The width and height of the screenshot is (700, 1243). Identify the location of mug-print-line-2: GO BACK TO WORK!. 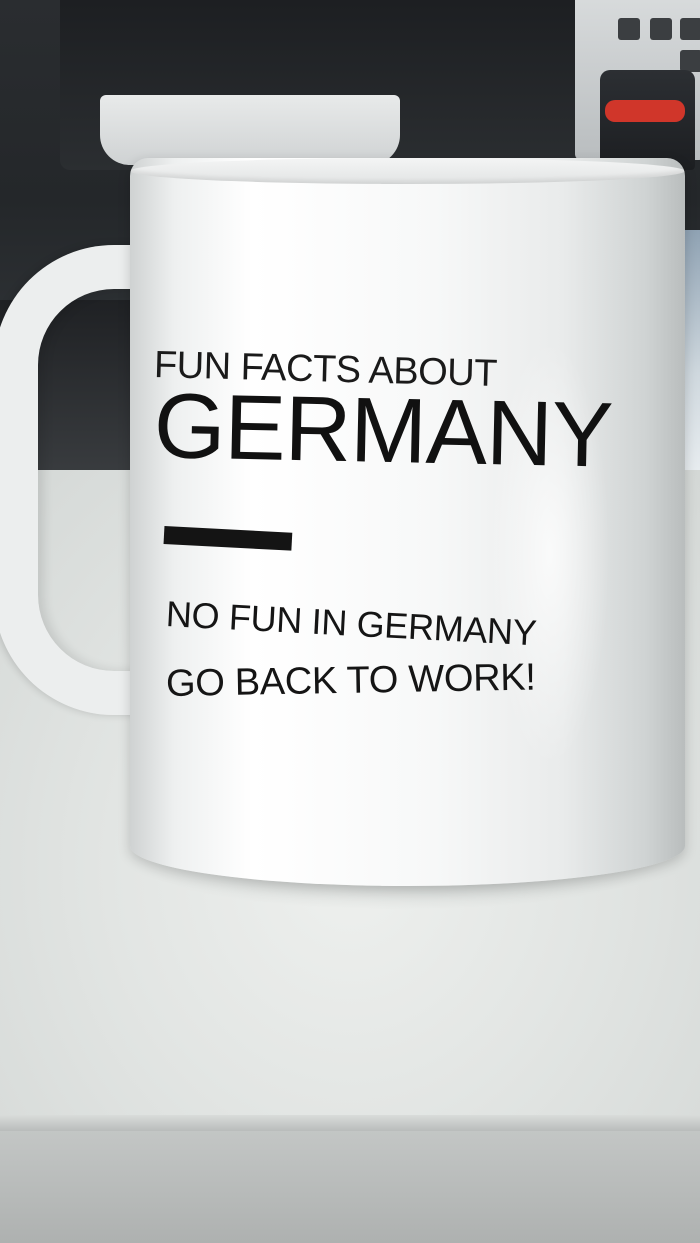
(350, 680).